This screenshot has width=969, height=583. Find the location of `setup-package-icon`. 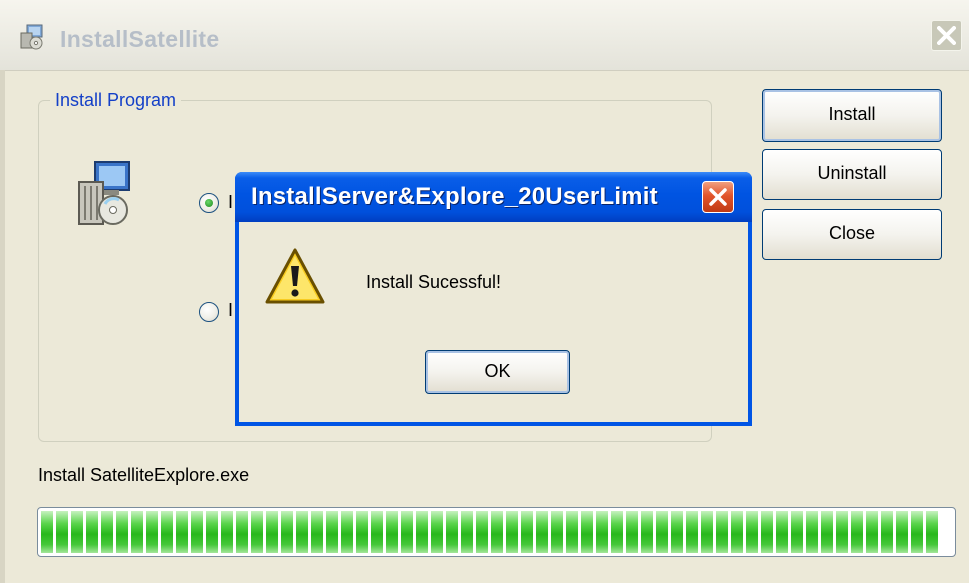

setup-package-icon is located at coordinates (104, 193).